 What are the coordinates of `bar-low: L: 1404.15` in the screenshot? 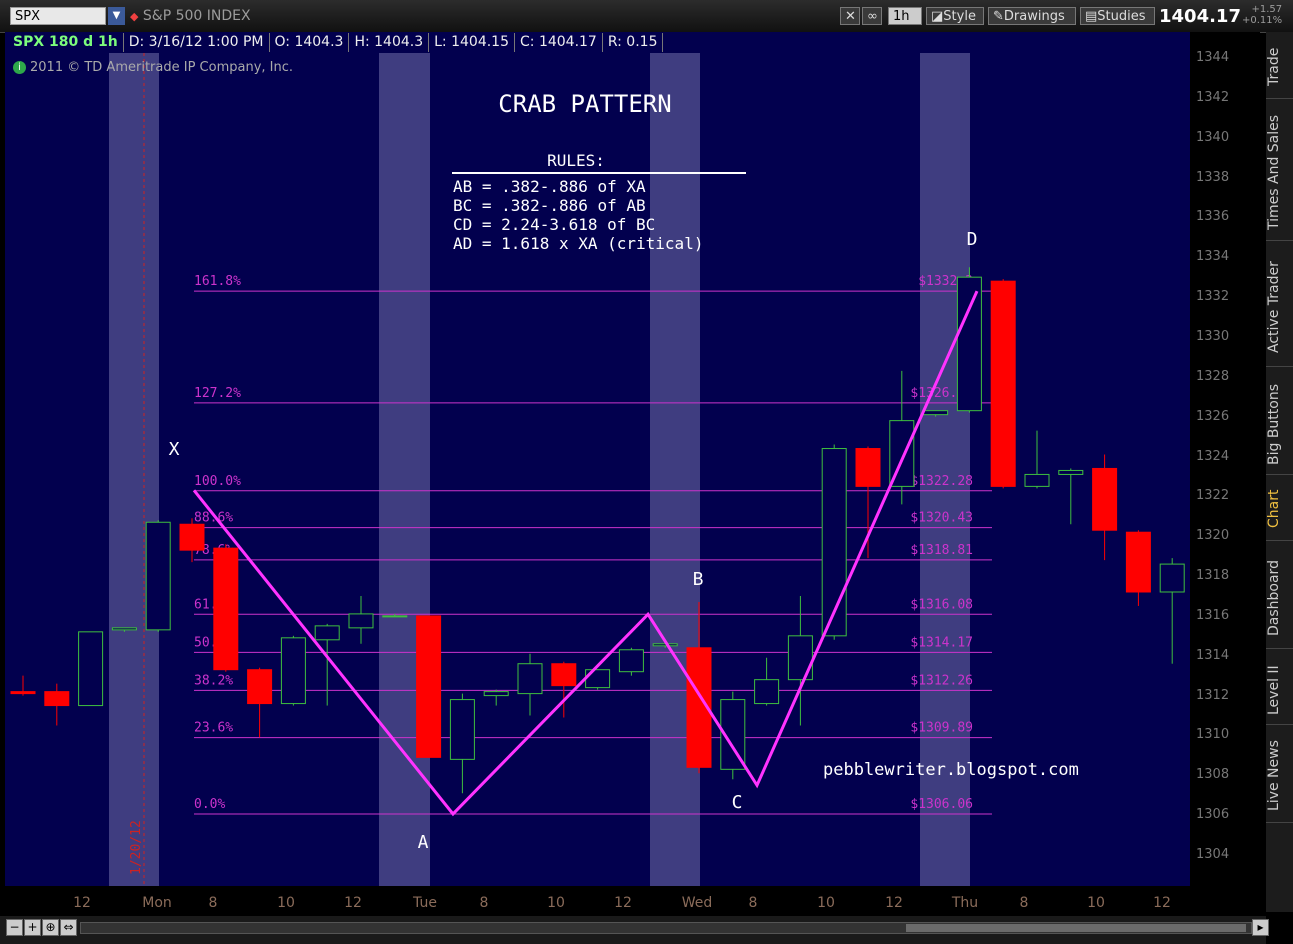 It's located at (472, 42).